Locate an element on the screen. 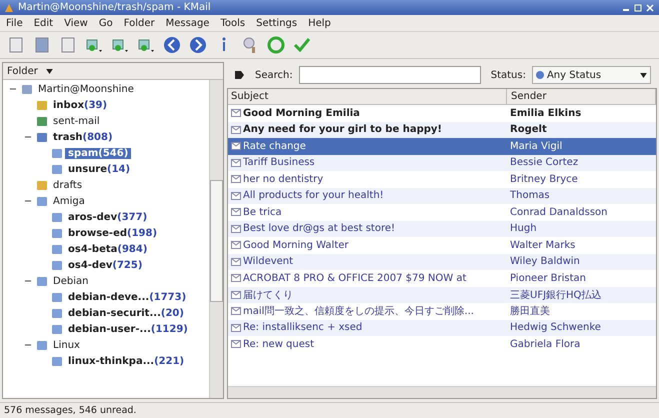  app-icon is located at coordinates (9, 7).